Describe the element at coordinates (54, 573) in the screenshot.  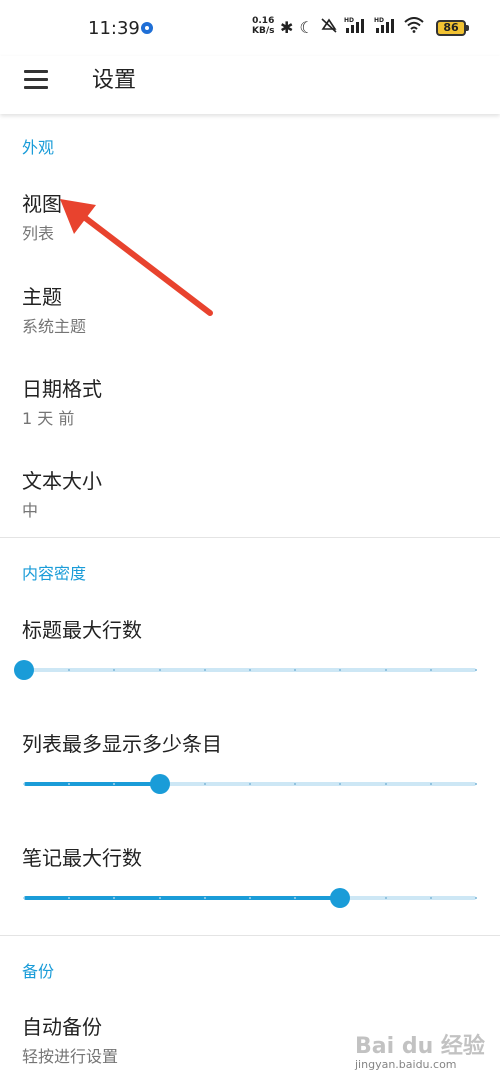
I see `section-header-density: 内容密度` at that location.